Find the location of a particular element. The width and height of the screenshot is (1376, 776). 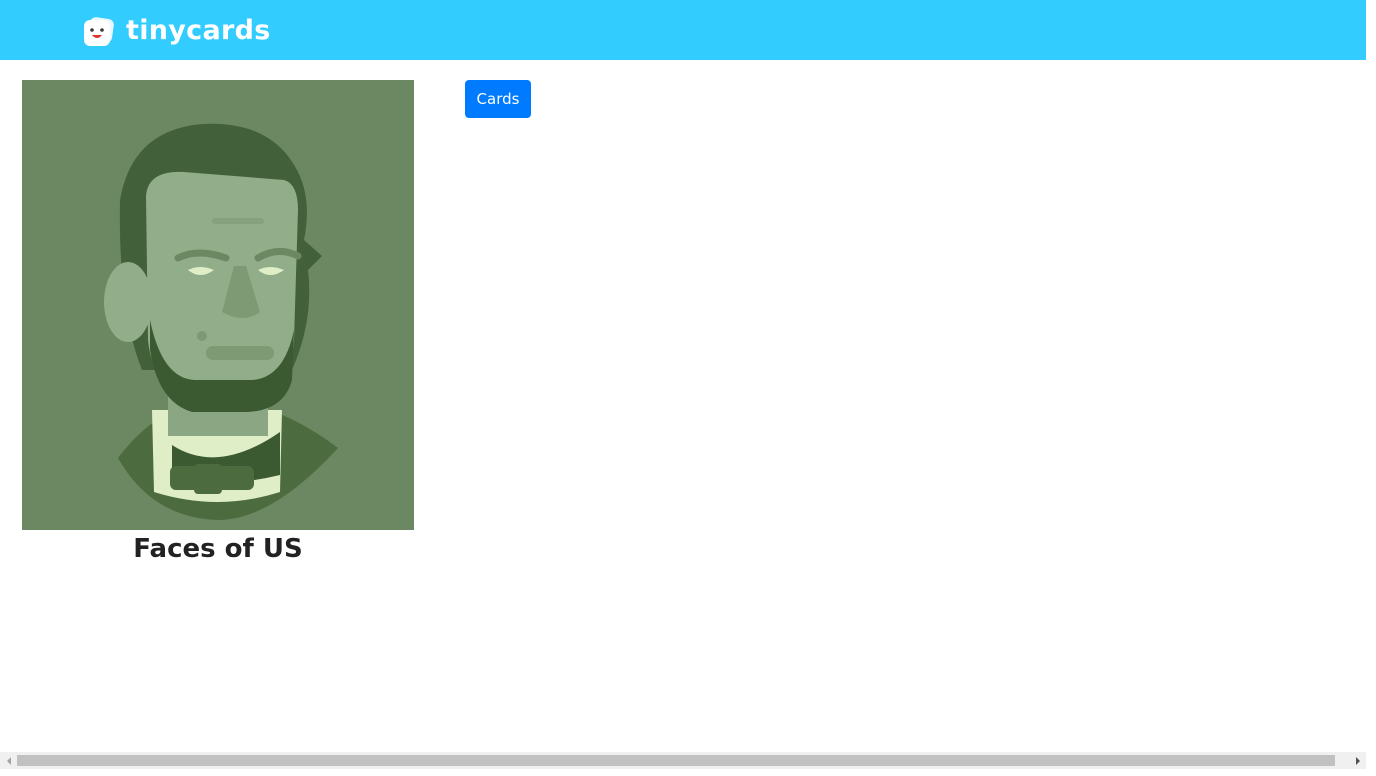

horizontal-scrollbar is located at coordinates (683, 760).